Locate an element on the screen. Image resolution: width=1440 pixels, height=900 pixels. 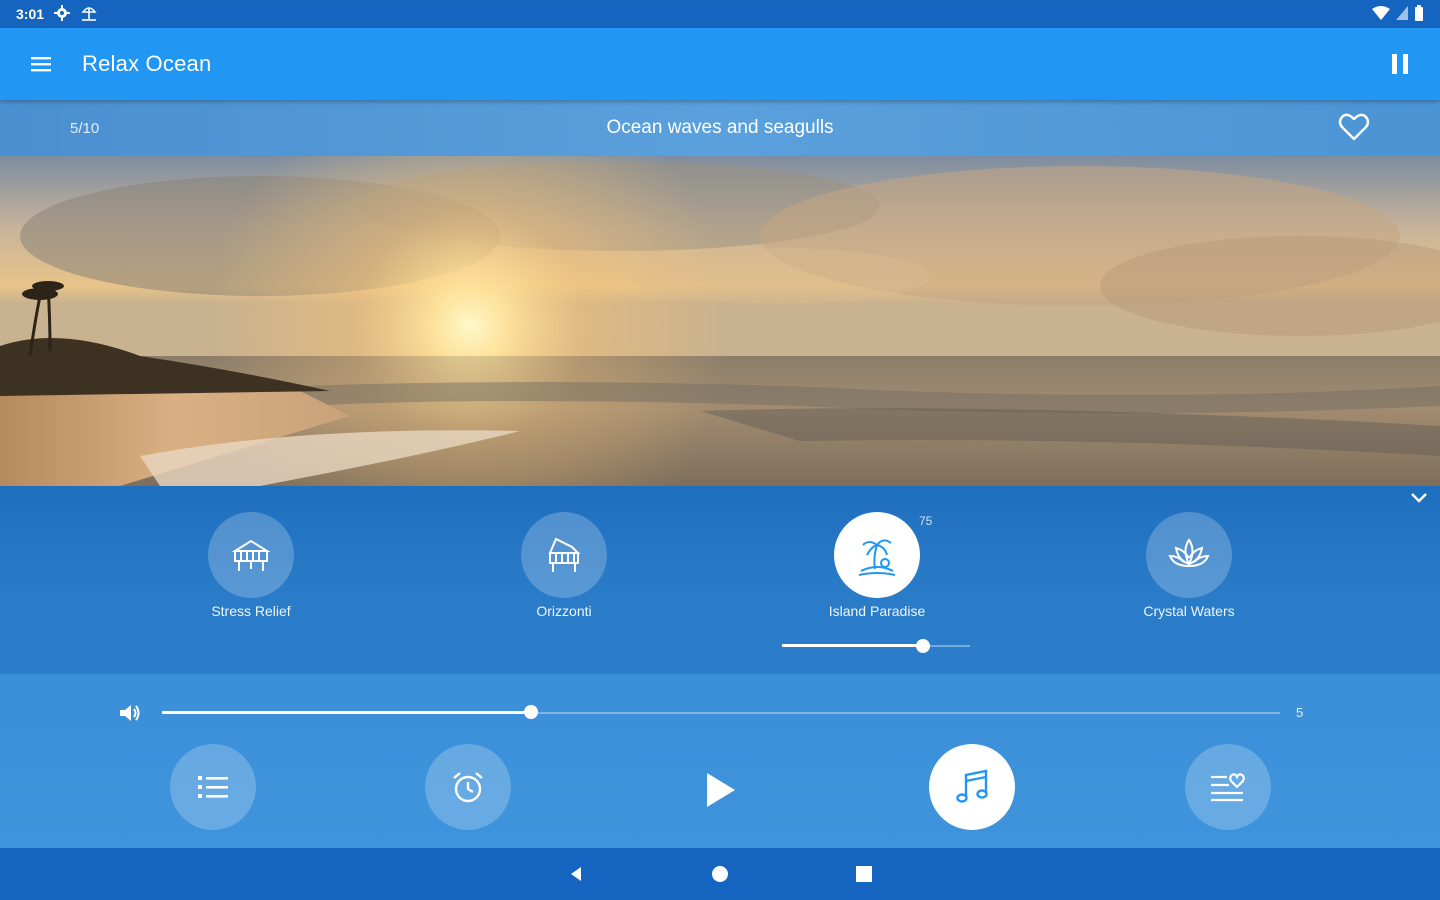
app-title: Relax Ocean is located at coordinates (147, 63).